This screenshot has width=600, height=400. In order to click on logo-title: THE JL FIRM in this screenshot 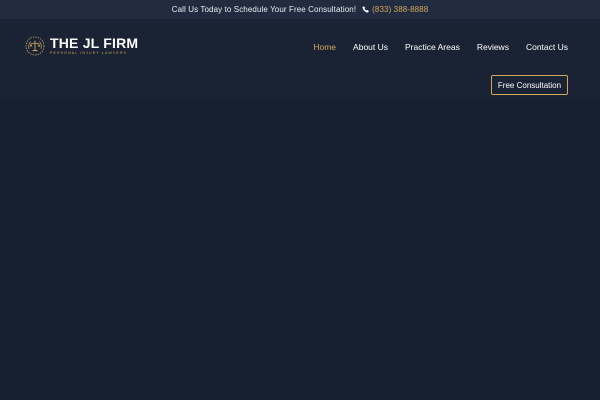, I will do `click(94, 43)`.